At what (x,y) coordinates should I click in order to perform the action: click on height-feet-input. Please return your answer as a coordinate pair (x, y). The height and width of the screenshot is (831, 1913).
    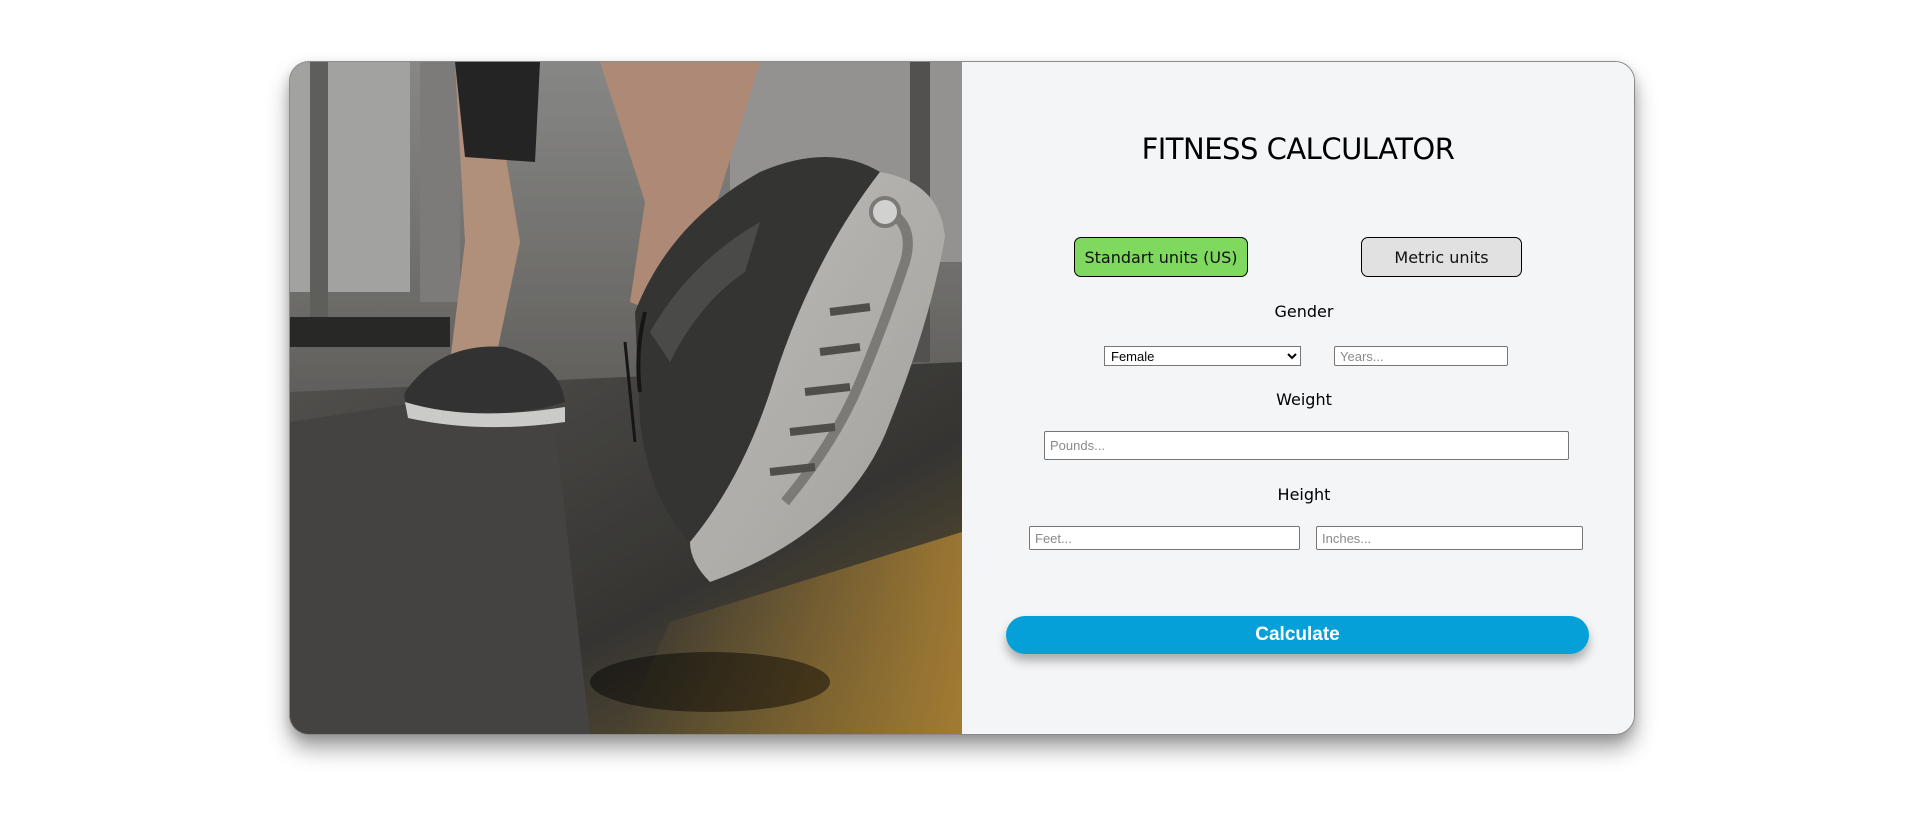
    Looking at the image, I should click on (1164, 538).